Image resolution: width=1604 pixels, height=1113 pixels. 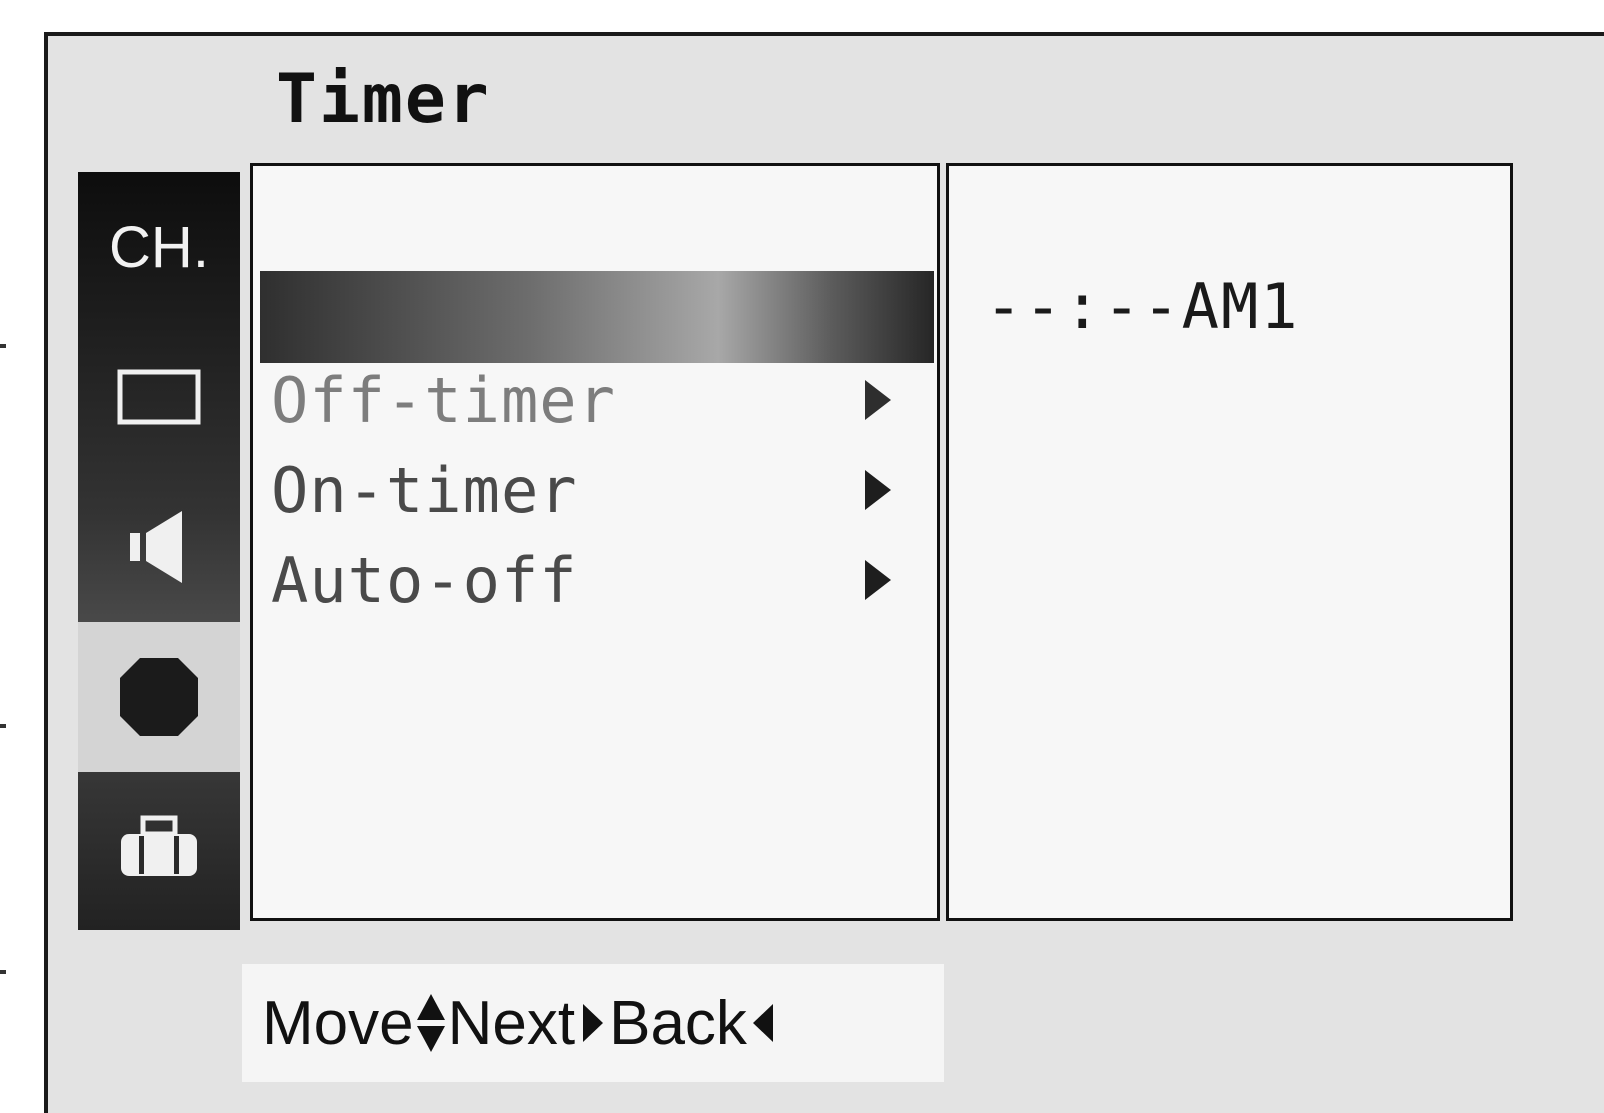 I want to click on sidebar-item-special, so click(x=159, y=847).